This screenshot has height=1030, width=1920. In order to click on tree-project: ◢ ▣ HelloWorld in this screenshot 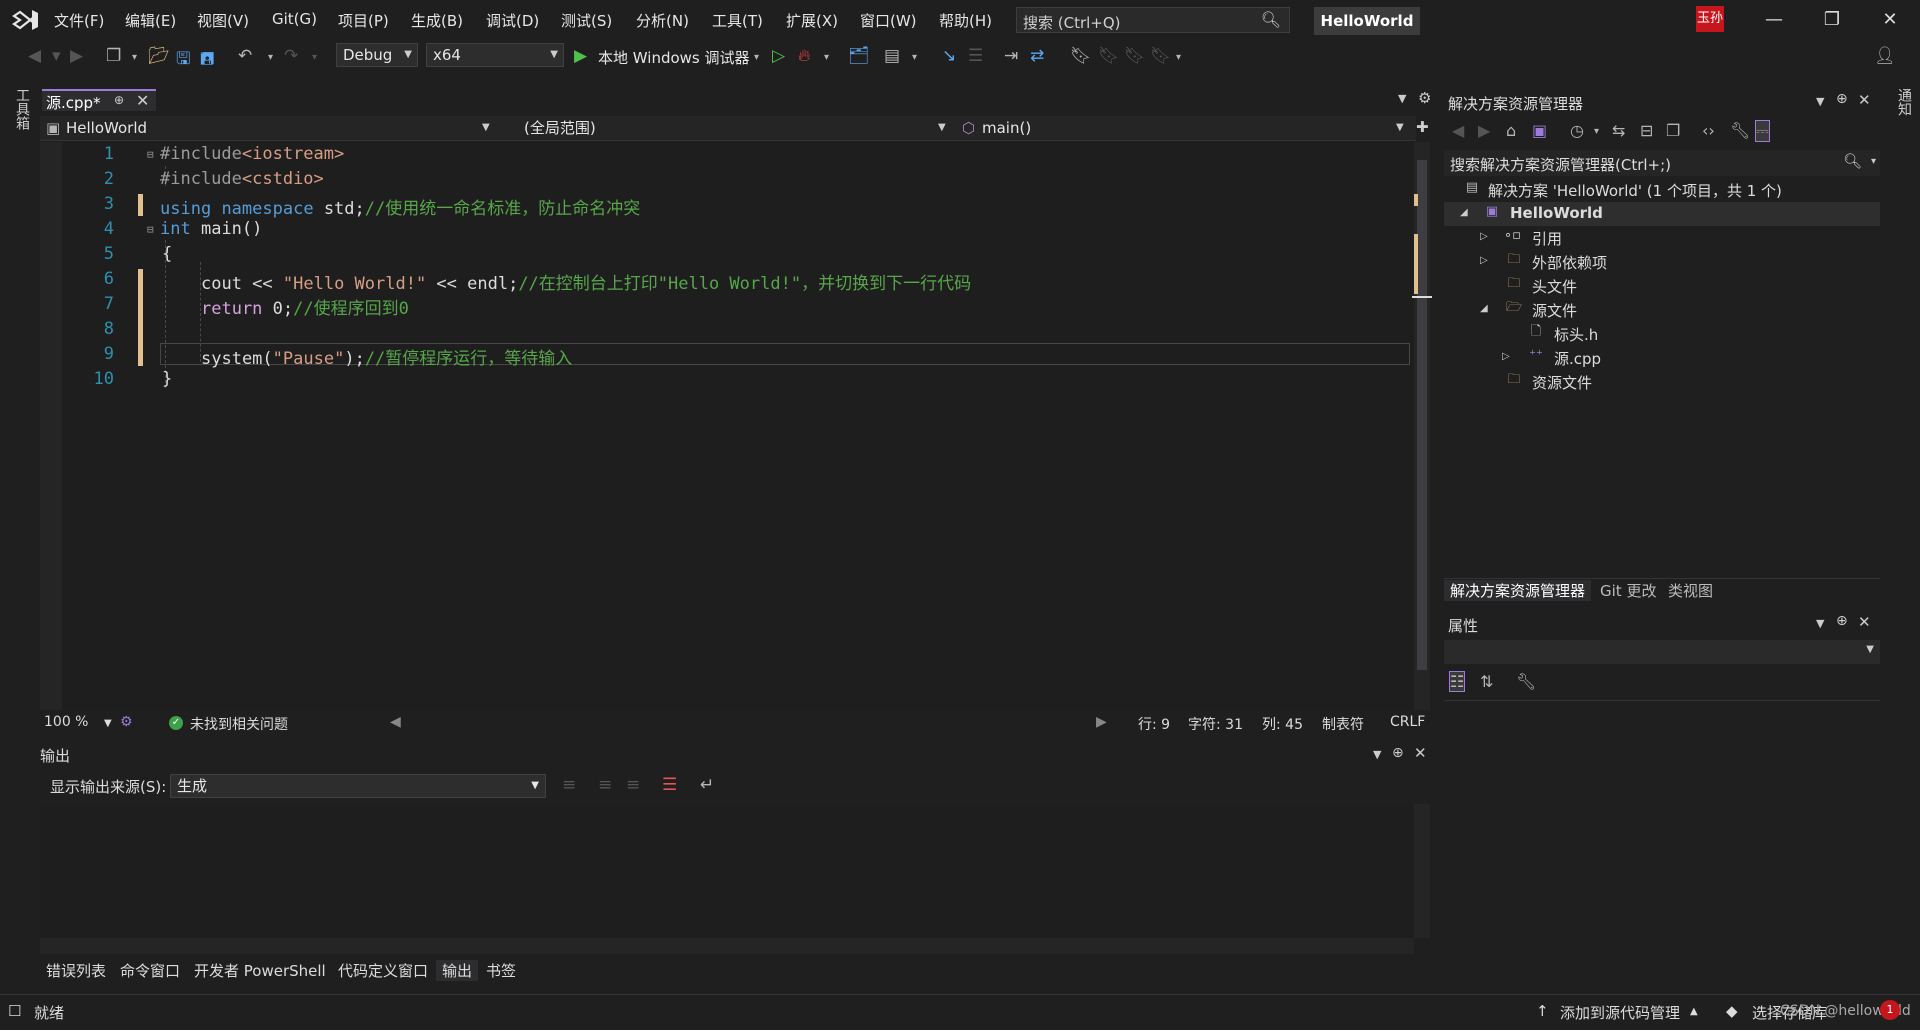, I will do `click(1662, 214)`.